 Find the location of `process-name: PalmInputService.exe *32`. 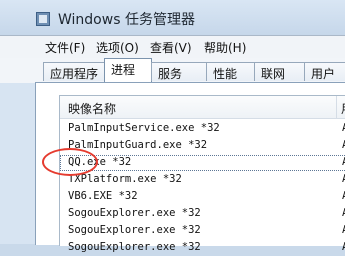

process-name: PalmInputService.exe *32 is located at coordinates (144, 128).